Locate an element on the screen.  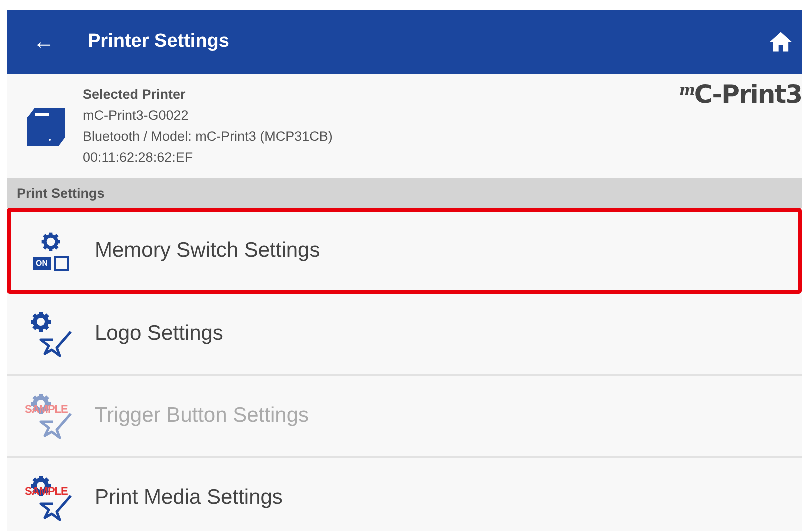
printer-connection: Bluetooth / Model: mC-Print3 (MCP31CB) is located at coordinates (208, 137).